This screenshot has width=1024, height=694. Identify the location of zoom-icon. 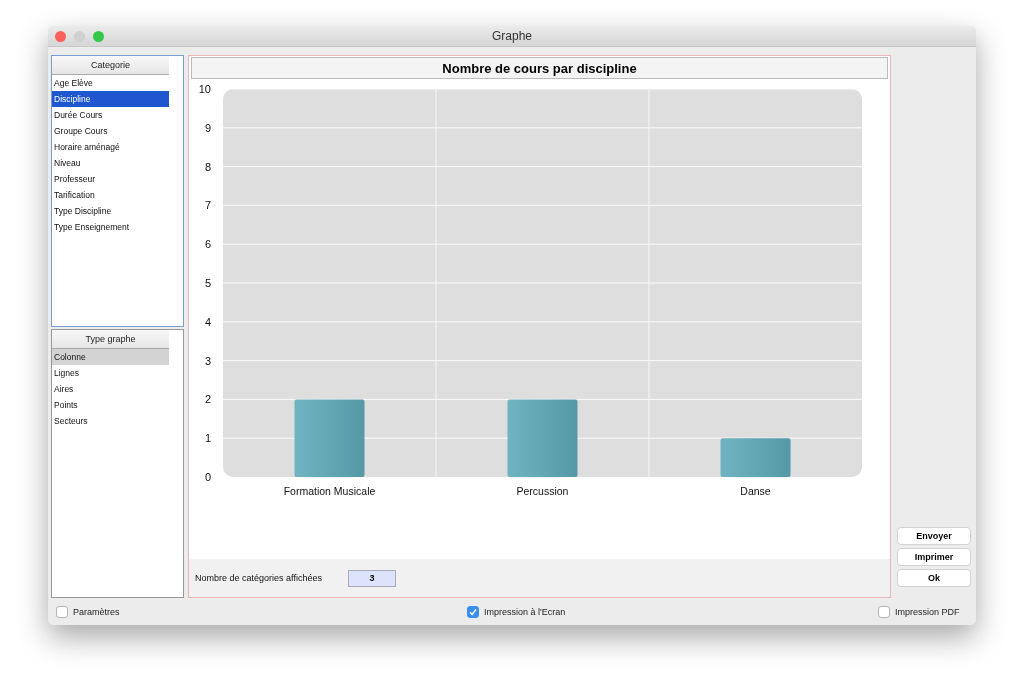
(98, 36).